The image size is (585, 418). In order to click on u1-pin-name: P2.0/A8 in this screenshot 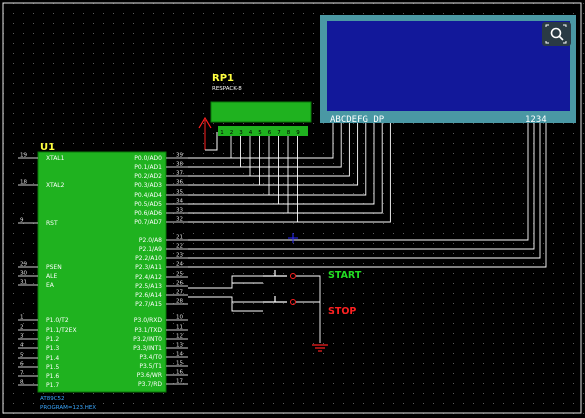, I will do `click(150, 240)`.